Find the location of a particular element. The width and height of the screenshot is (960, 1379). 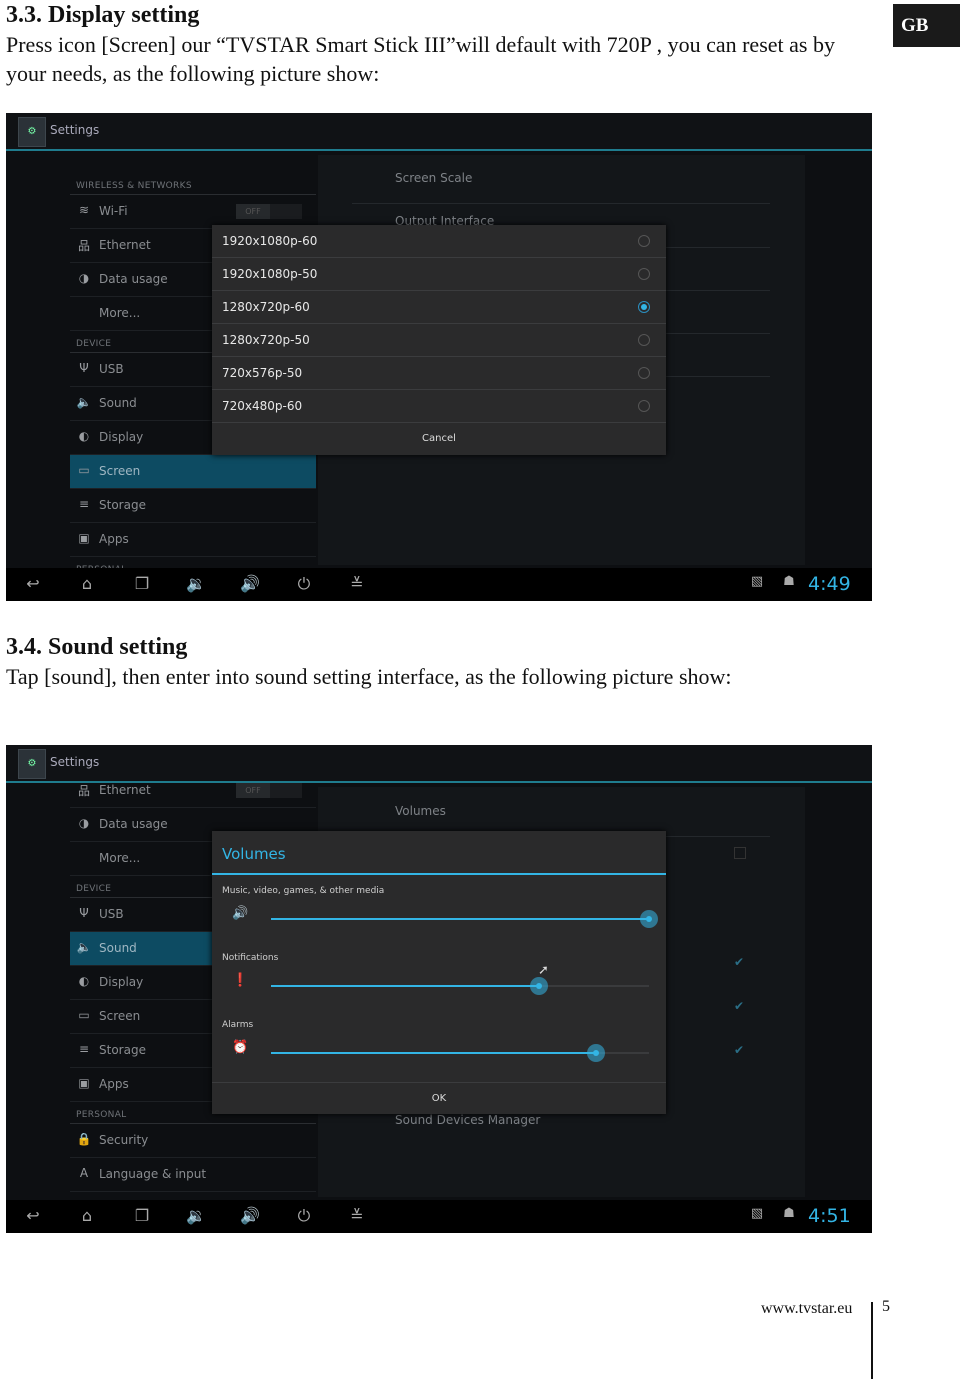

sidebar-item-label: Apps is located at coordinates (114, 539).